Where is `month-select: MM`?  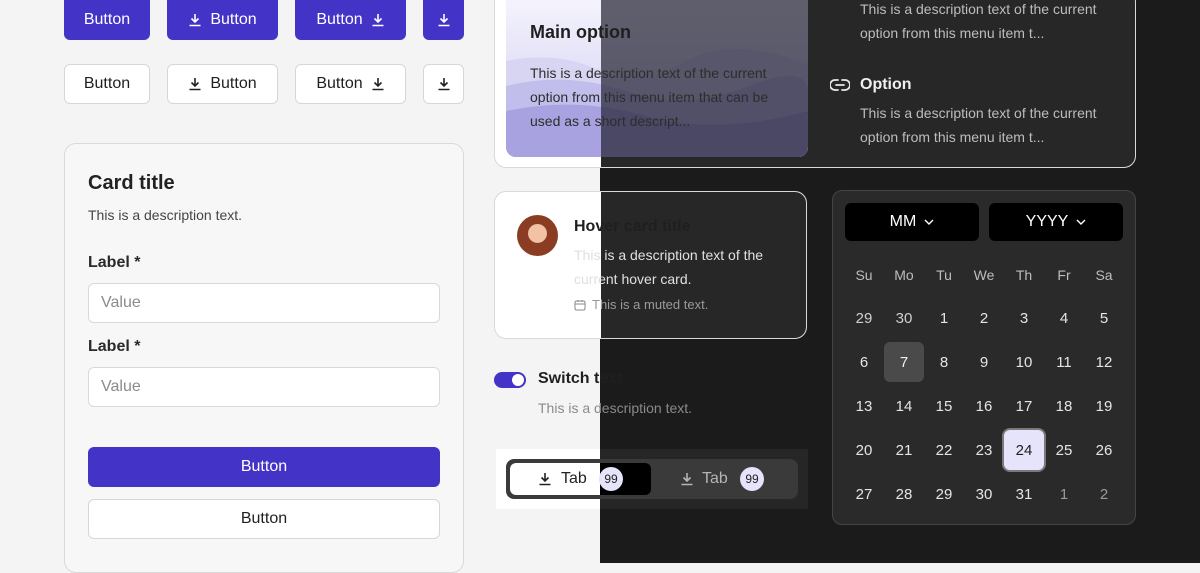 month-select: MM is located at coordinates (912, 222).